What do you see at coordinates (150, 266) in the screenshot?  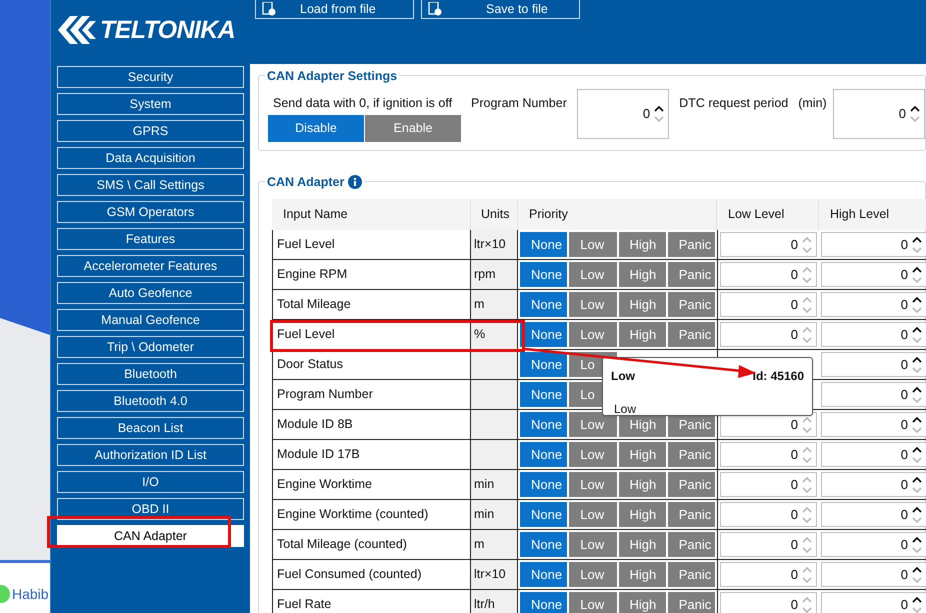 I see `sidebar-item: Accelerometer Features` at bounding box center [150, 266].